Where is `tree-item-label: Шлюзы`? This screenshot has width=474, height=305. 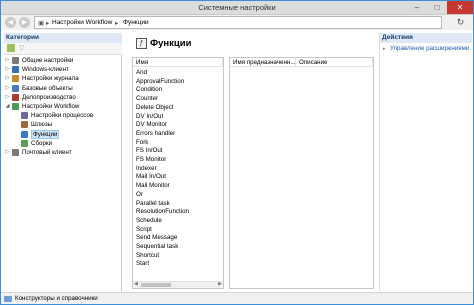 tree-item-label: Шлюзы is located at coordinates (42, 125).